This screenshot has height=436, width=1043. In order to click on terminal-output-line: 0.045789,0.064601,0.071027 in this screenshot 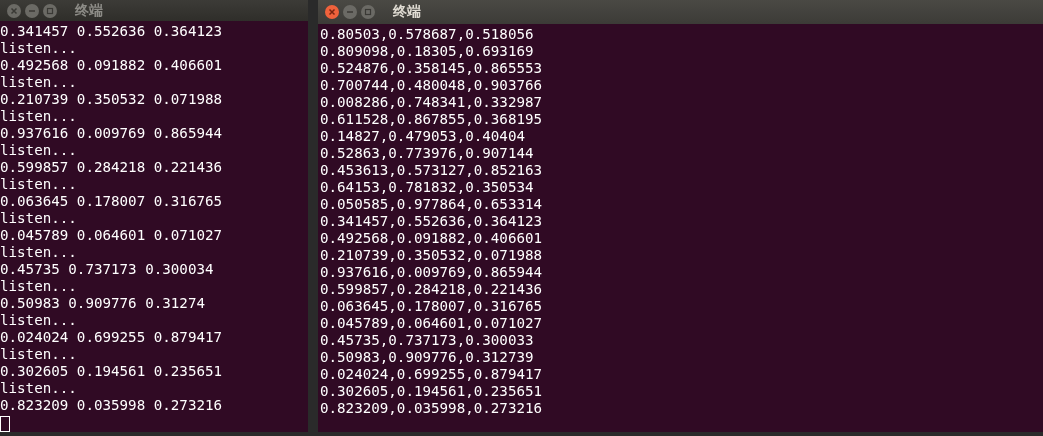, I will do `click(432, 323)`.